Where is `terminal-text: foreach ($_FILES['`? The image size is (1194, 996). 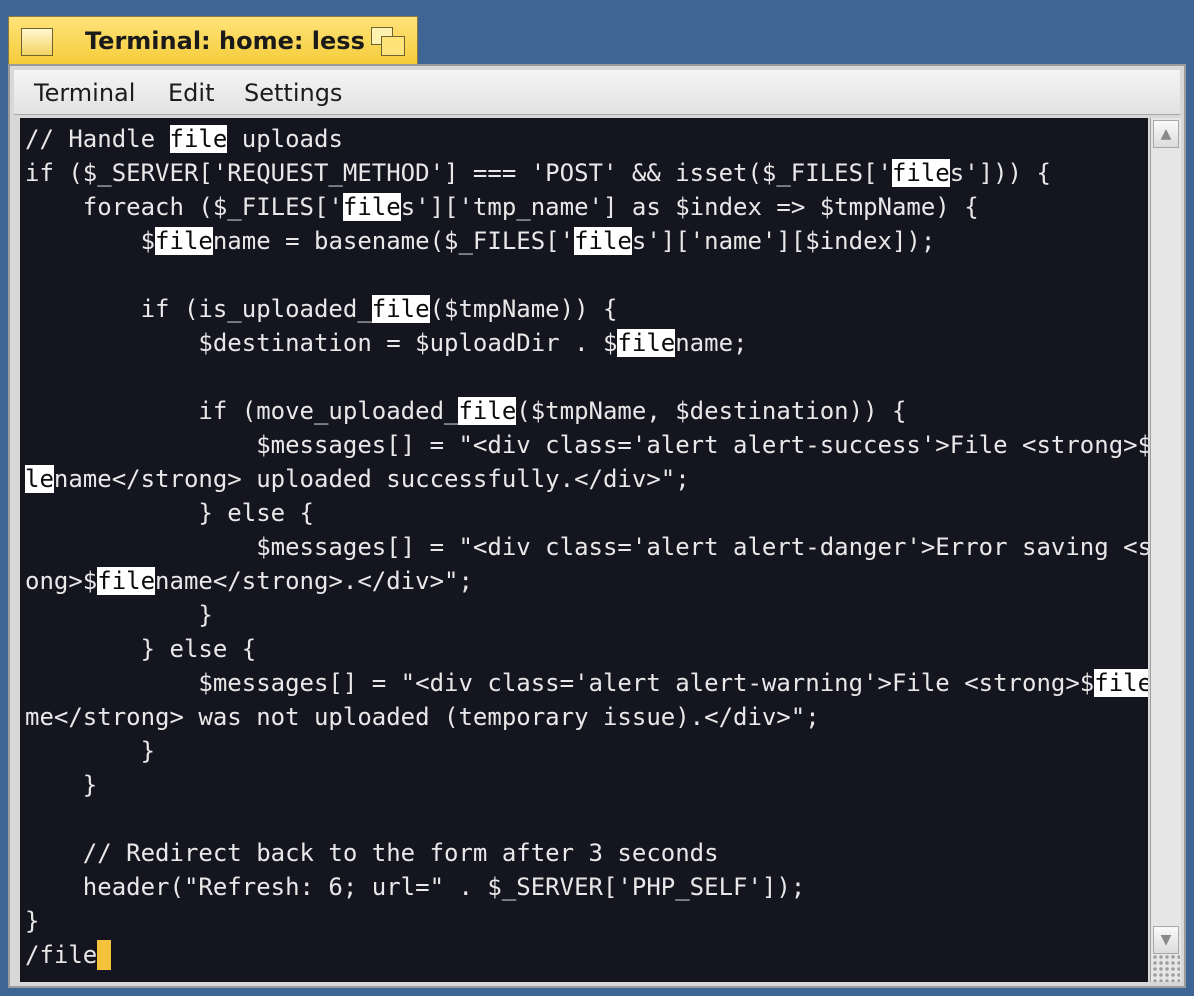
terminal-text: foreach ($_FILES[' is located at coordinates (184, 207).